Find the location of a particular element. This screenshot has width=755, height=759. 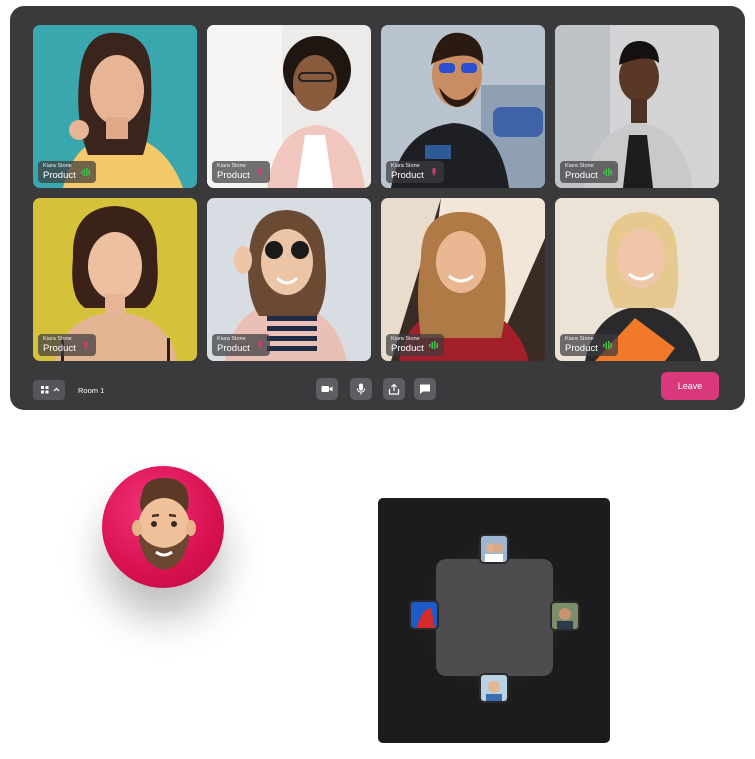

microphone-icon is located at coordinates (361, 389).